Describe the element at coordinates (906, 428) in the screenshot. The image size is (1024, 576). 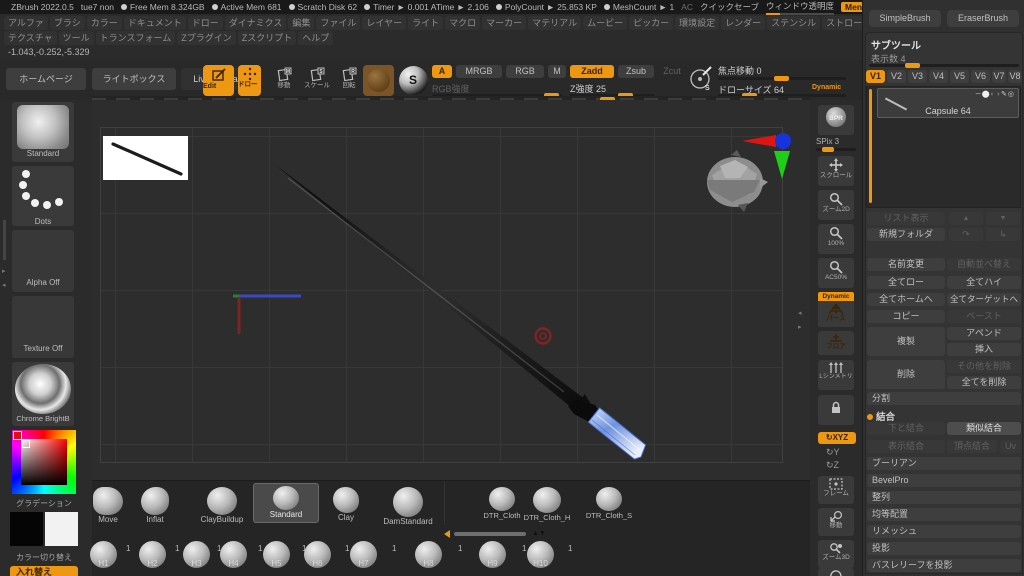
I see `merge-down-button: 下と結合` at that location.